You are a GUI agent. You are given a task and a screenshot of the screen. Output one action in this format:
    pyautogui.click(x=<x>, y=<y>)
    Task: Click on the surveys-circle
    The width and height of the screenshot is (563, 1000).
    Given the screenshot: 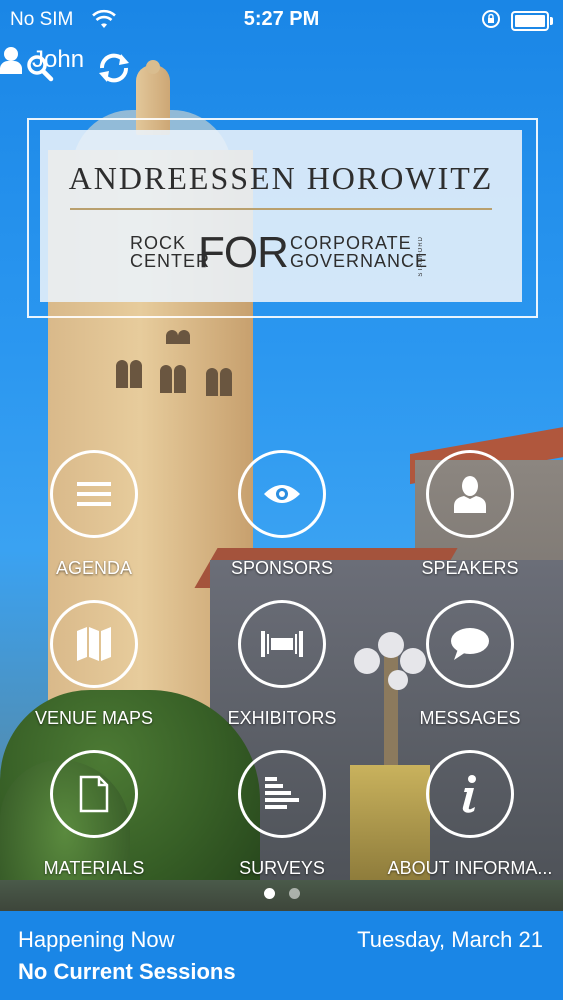 What is the action you would take?
    pyautogui.click(x=282, y=794)
    